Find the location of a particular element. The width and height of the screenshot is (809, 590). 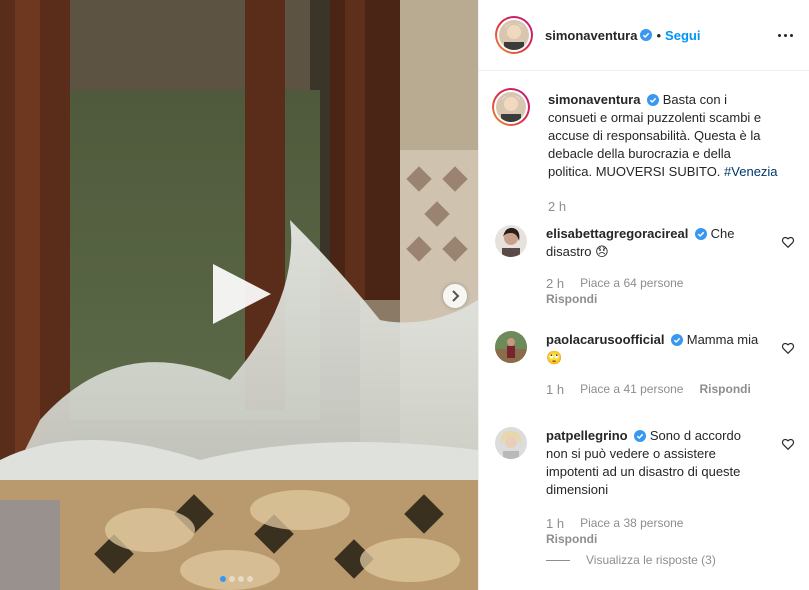

carousel-next-button is located at coordinates (455, 296).